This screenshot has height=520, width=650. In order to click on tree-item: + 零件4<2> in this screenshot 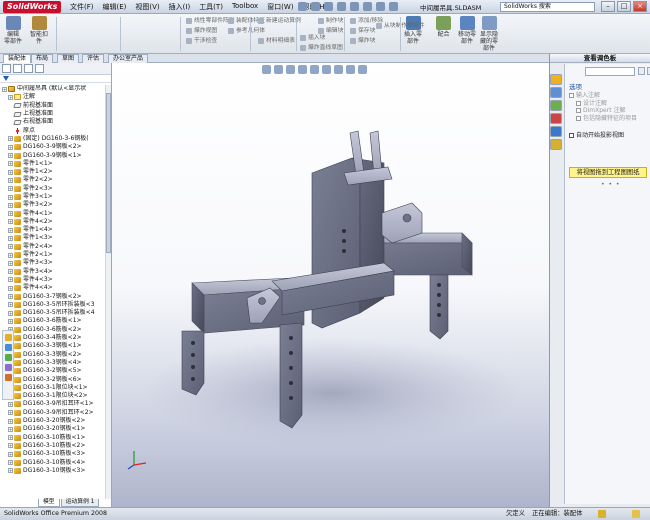, I will do `click(53, 222)`.